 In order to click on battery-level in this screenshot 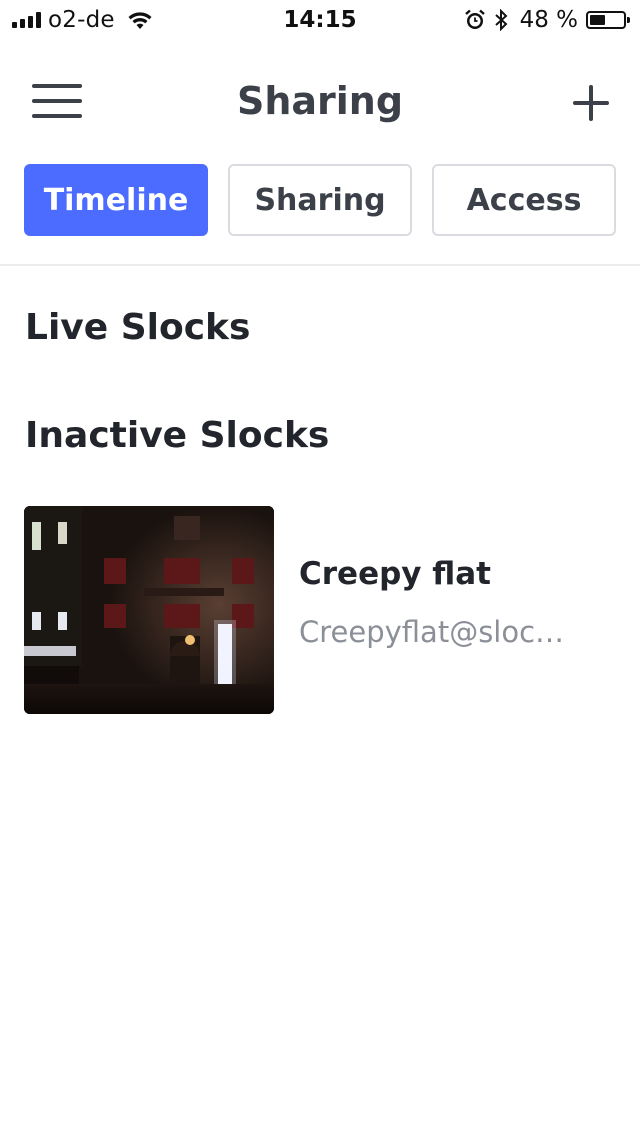, I will do `click(597, 20)`.